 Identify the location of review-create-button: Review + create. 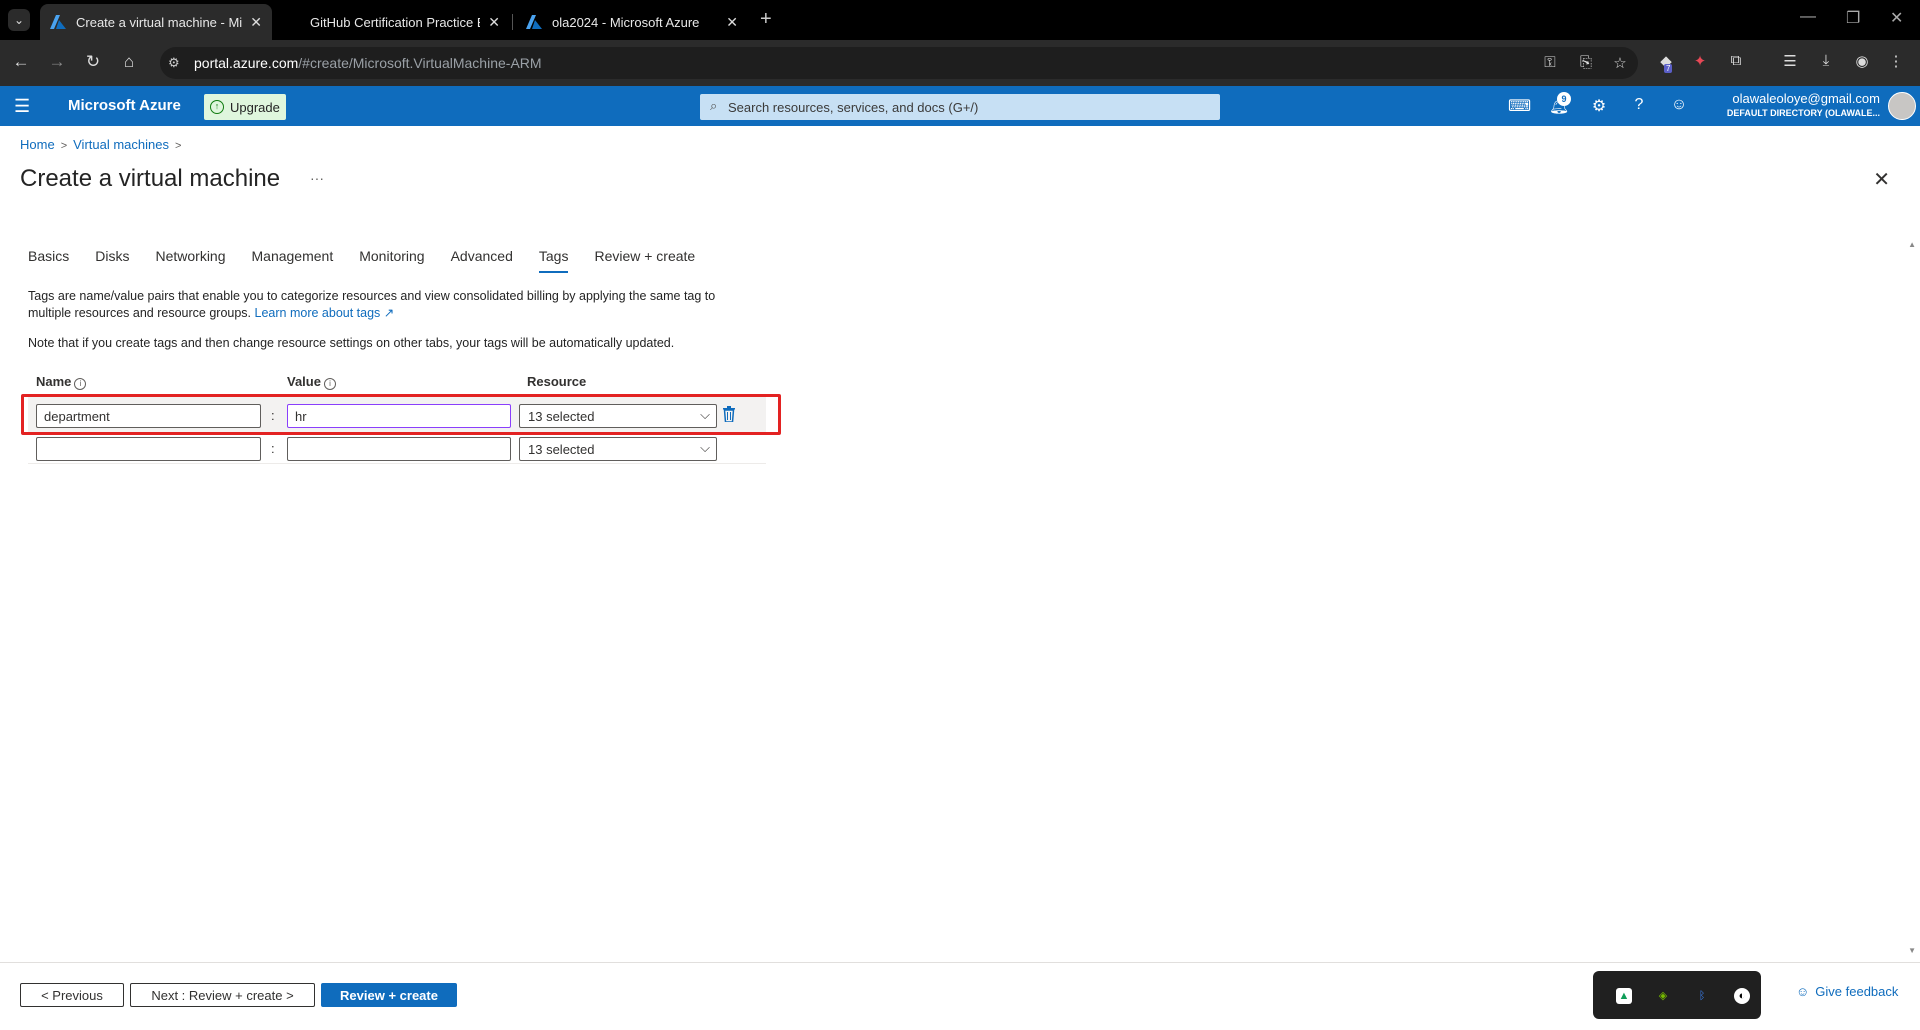
(389, 995).